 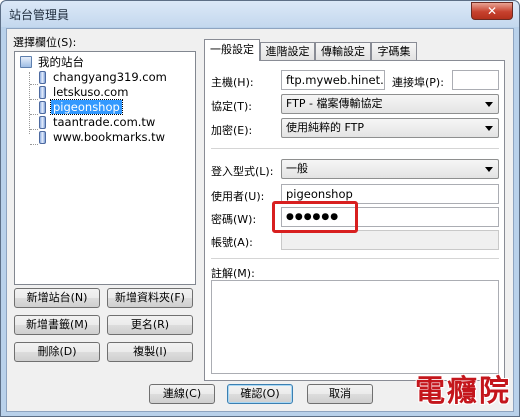 What do you see at coordinates (355, 327) in the screenshot?
I see `comments-textarea` at bounding box center [355, 327].